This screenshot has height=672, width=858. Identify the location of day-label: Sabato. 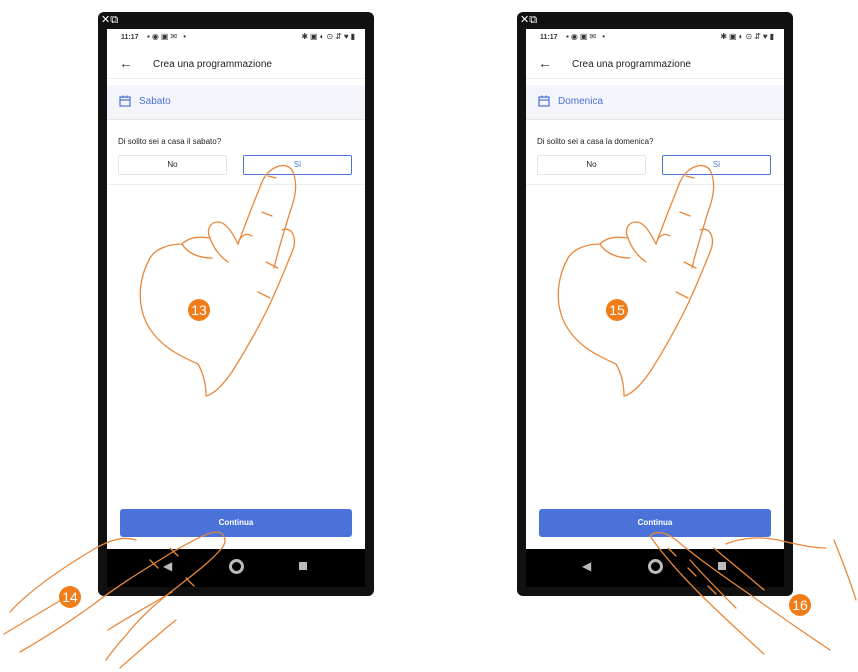
(155, 101).